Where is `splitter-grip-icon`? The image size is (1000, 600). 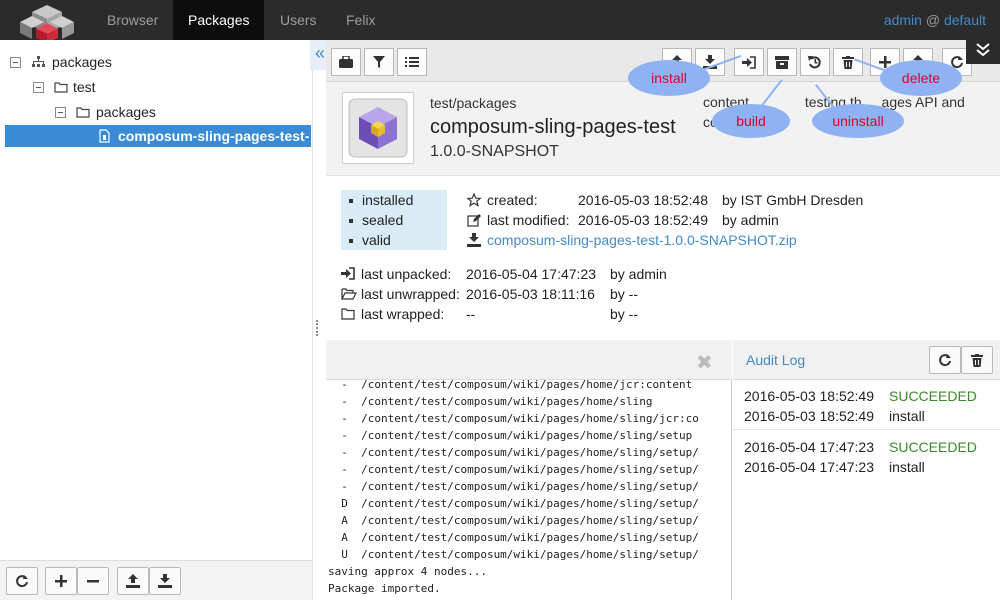
splitter-grip-icon is located at coordinates (318, 328).